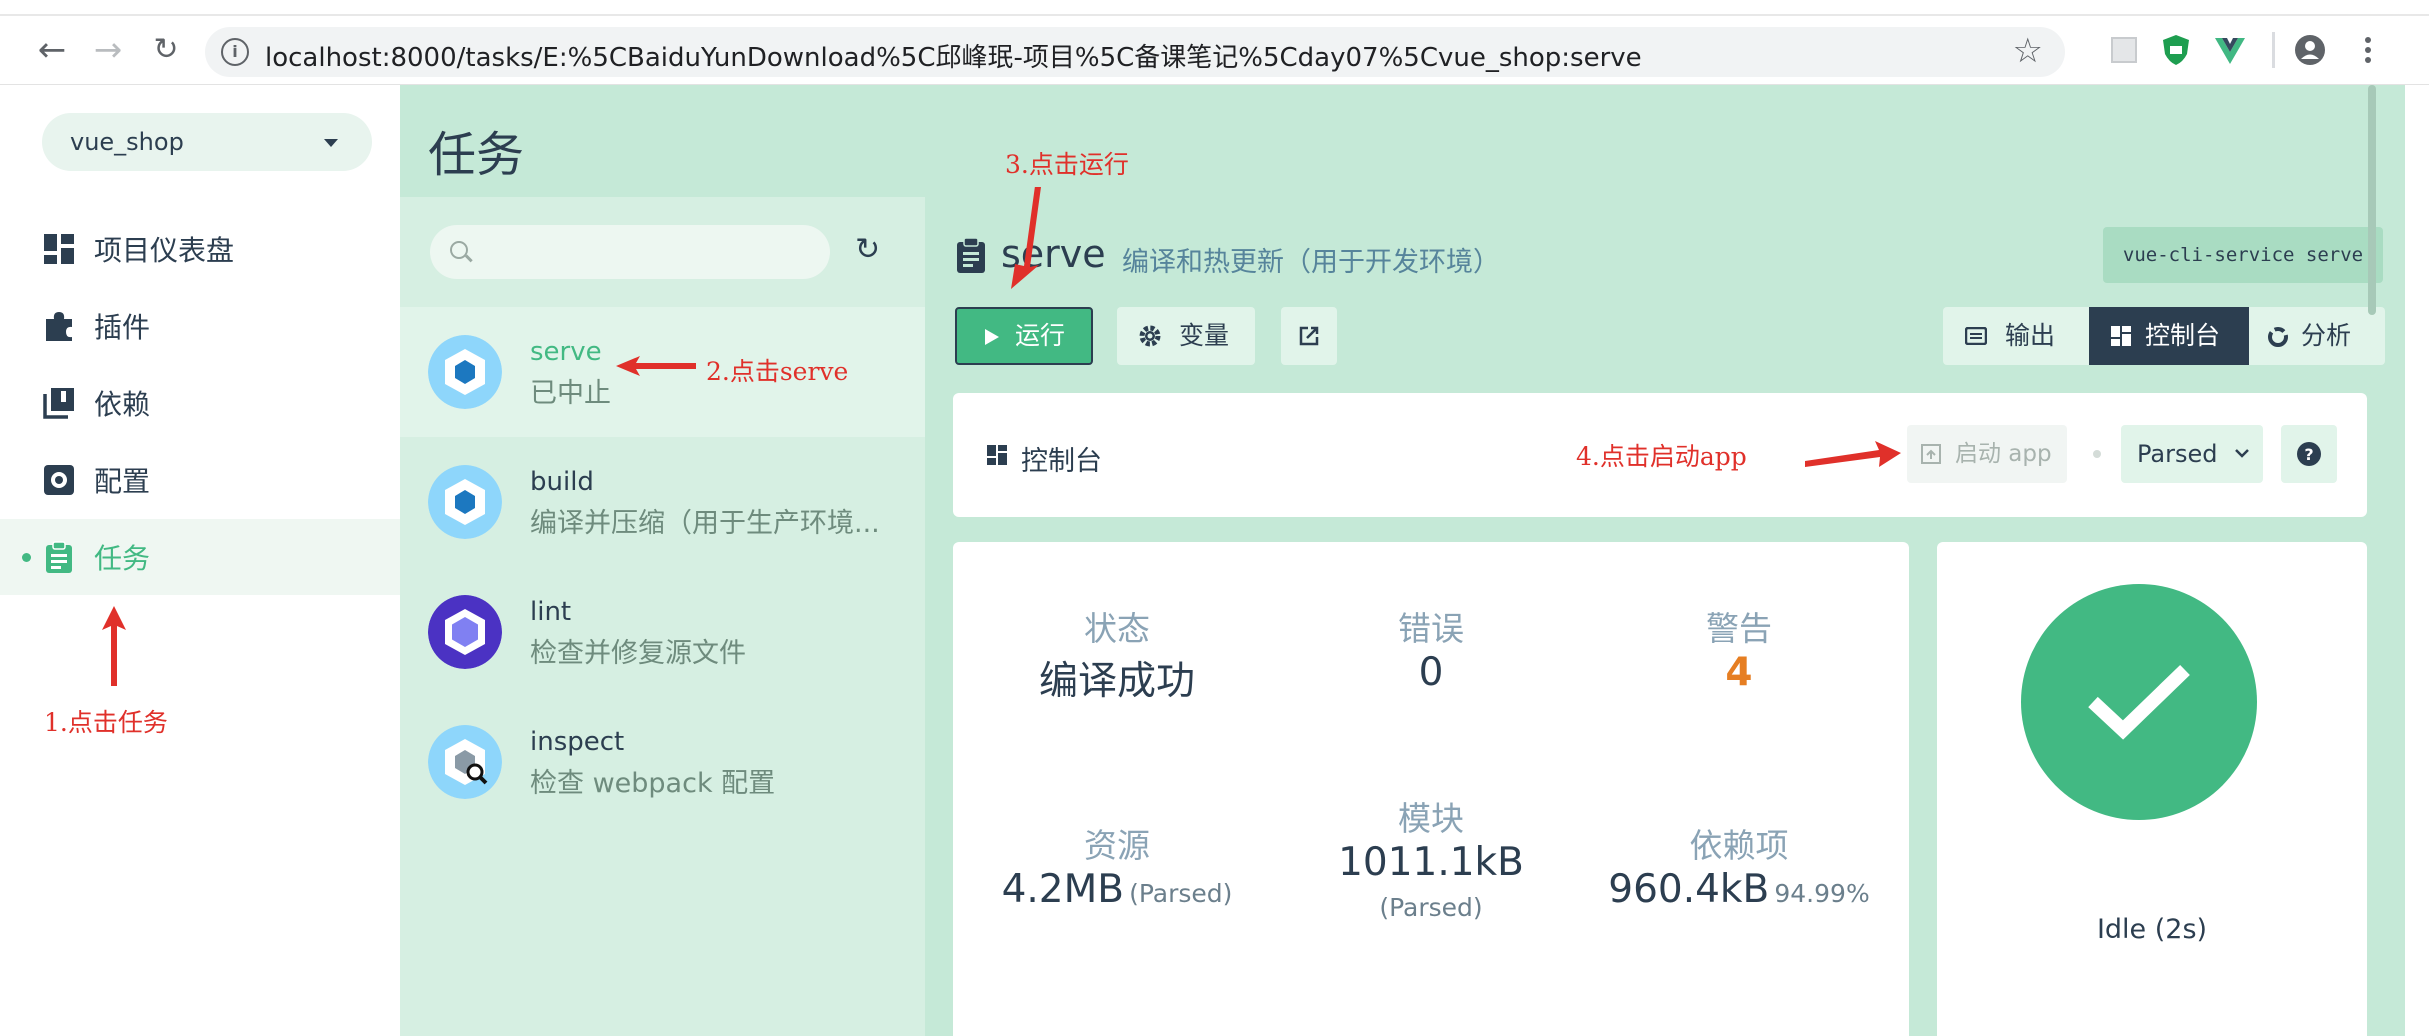  Describe the element at coordinates (662, 762) in the screenshot. I see `task-item-inspect: inspect 检查 webpack 配置` at that location.